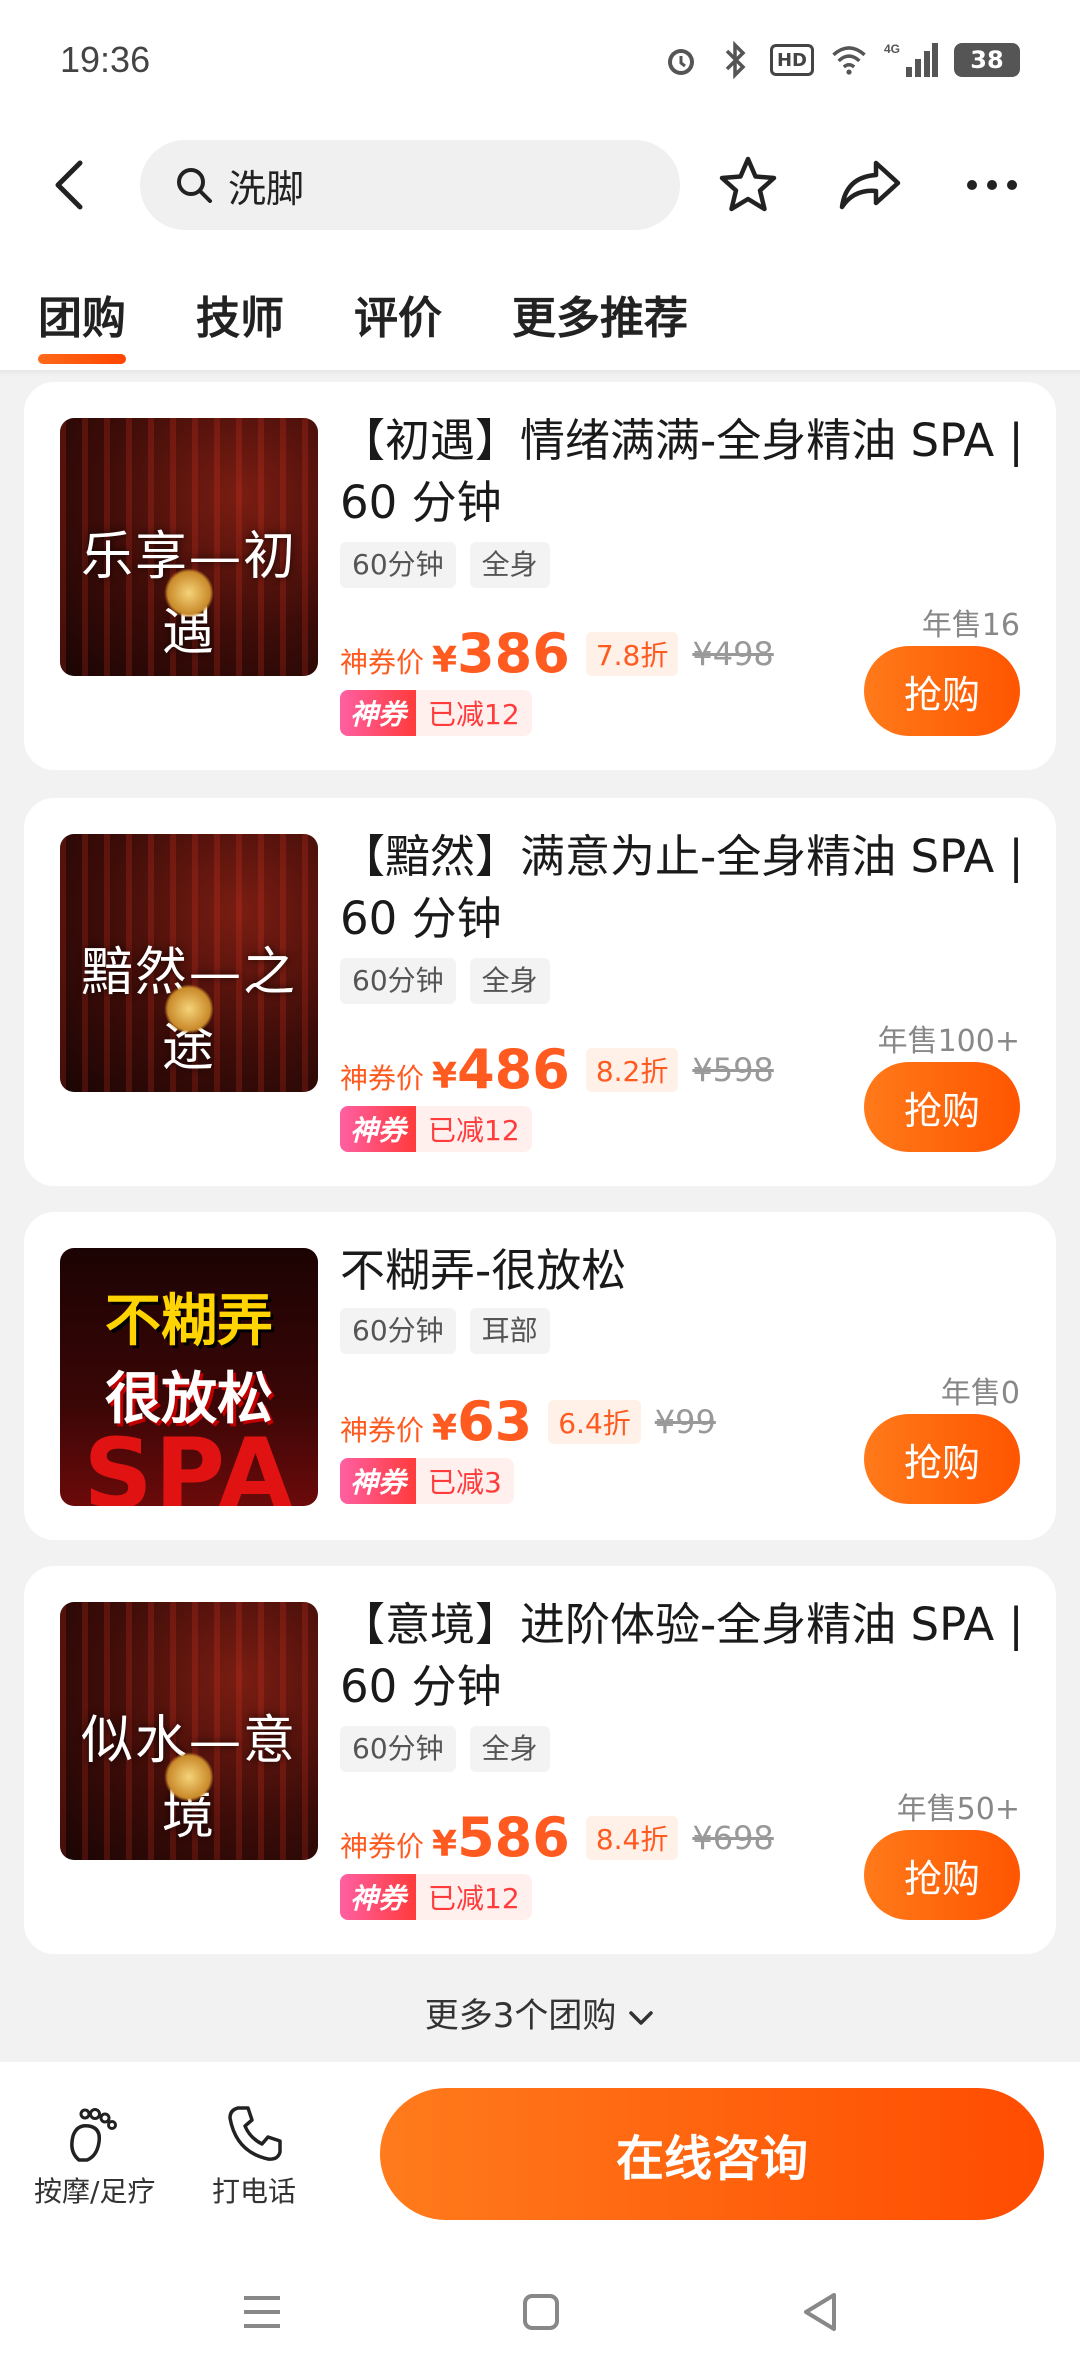  I want to click on deal-thumbnail: 乐享—初遇, so click(189, 547).